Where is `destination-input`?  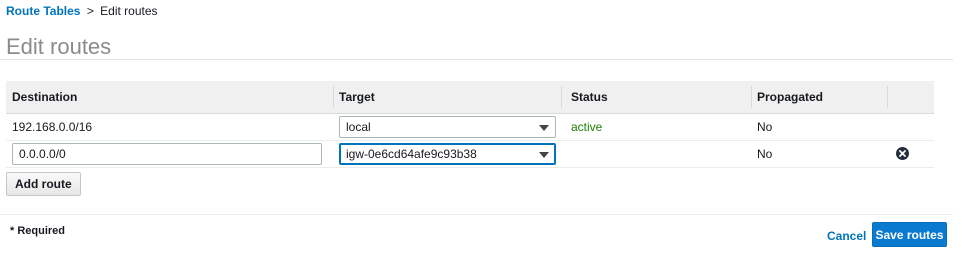
destination-input is located at coordinates (167, 154).